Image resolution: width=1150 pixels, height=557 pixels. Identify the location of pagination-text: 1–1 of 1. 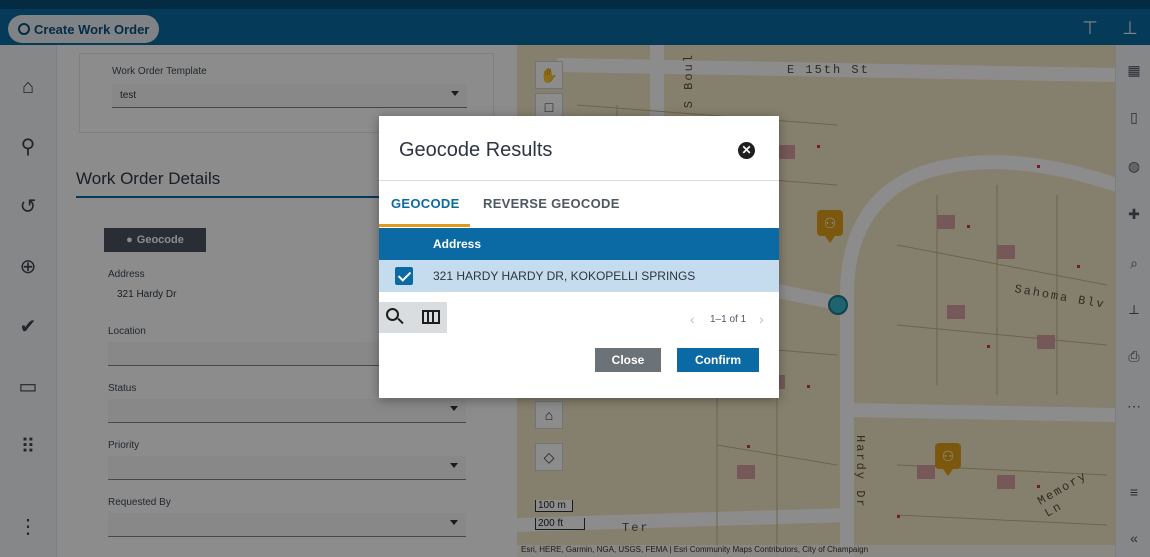
(728, 319).